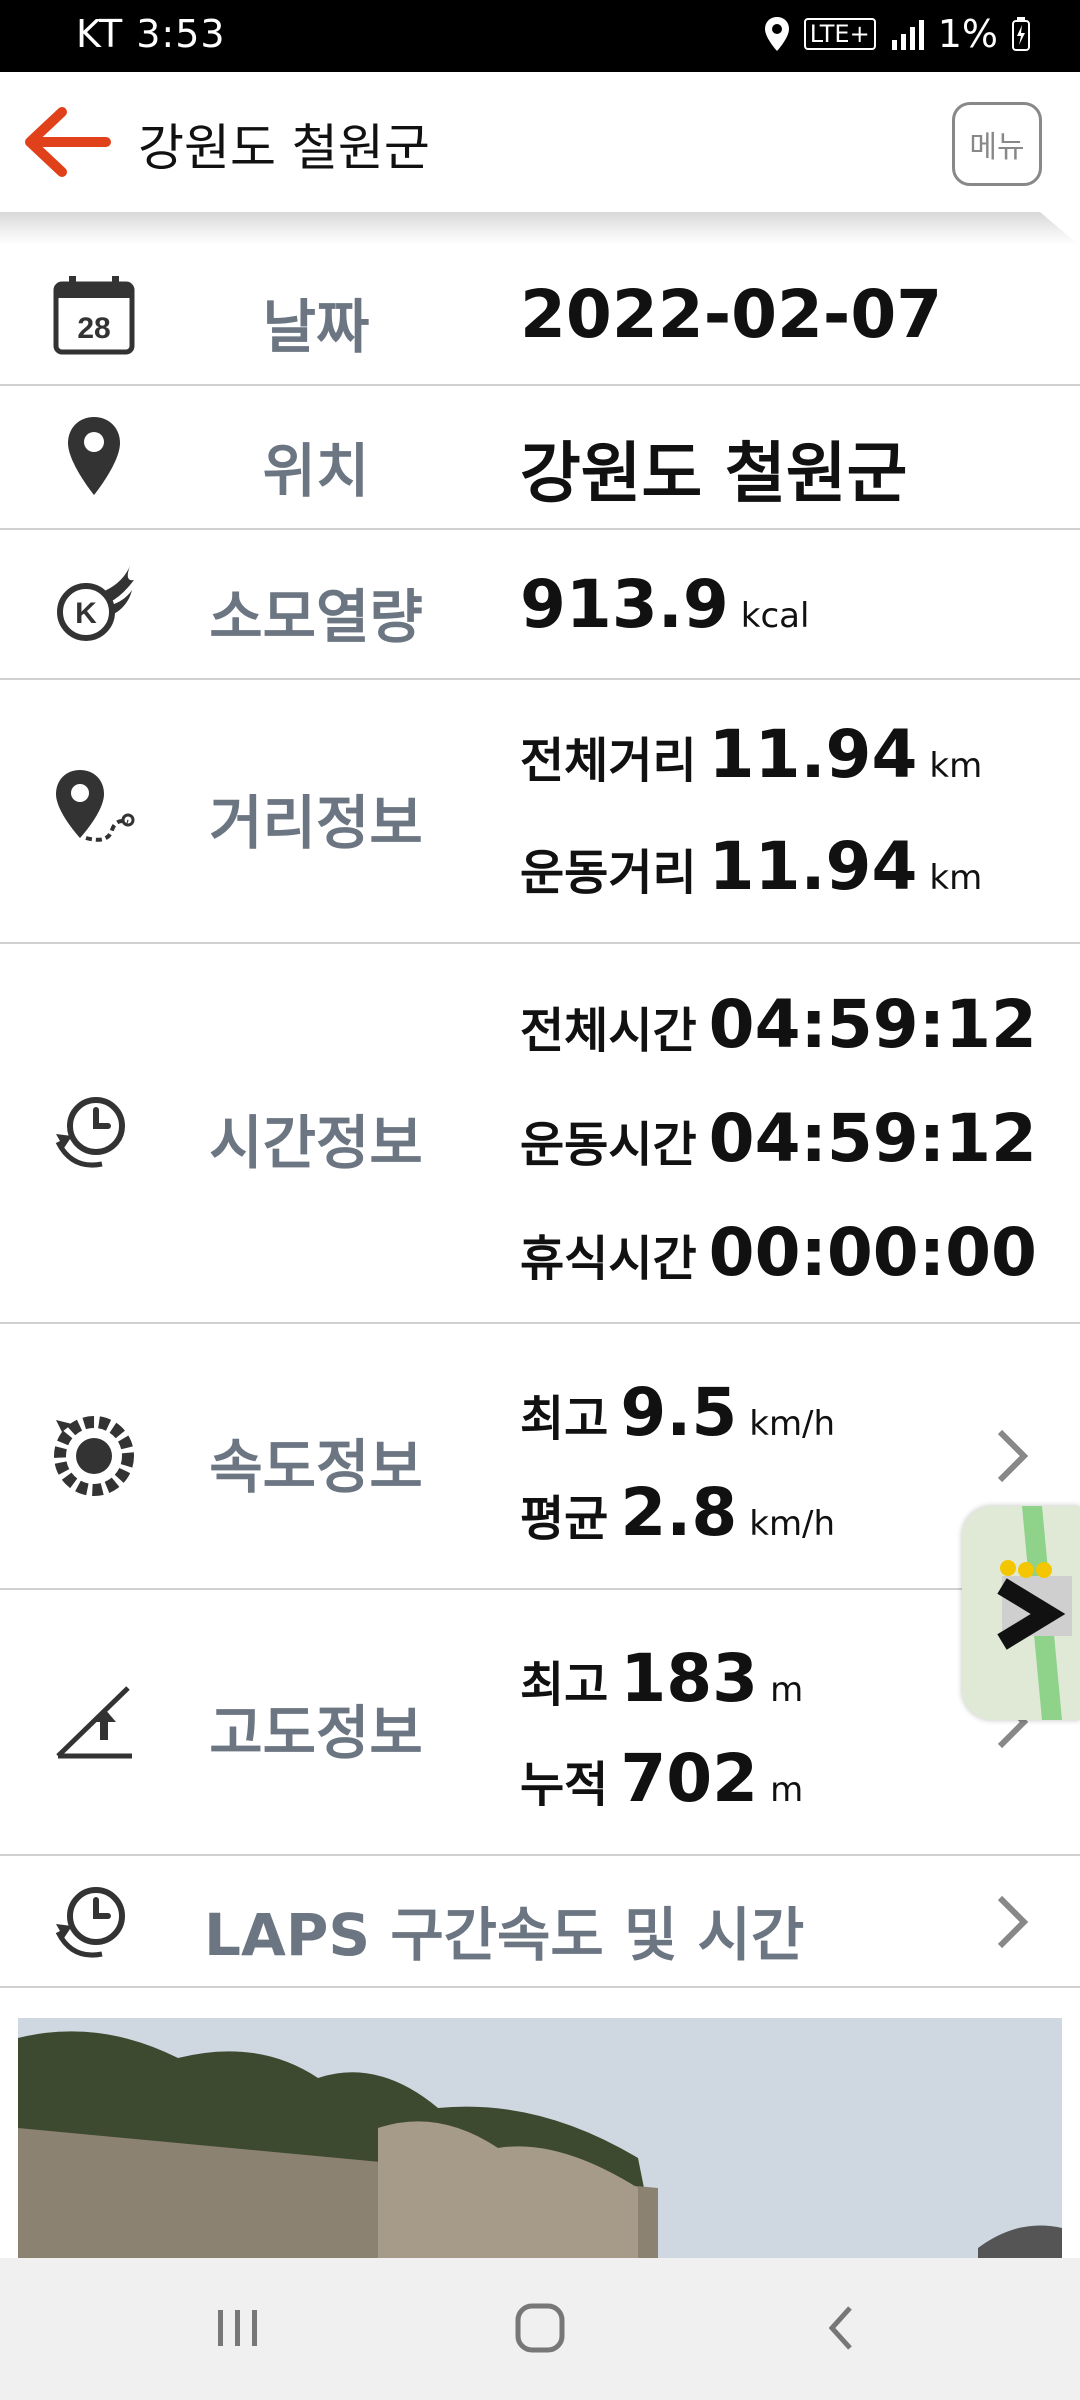 Image resolution: width=1080 pixels, height=2400 pixels. I want to click on max-altitude-unit: m, so click(787, 1690).